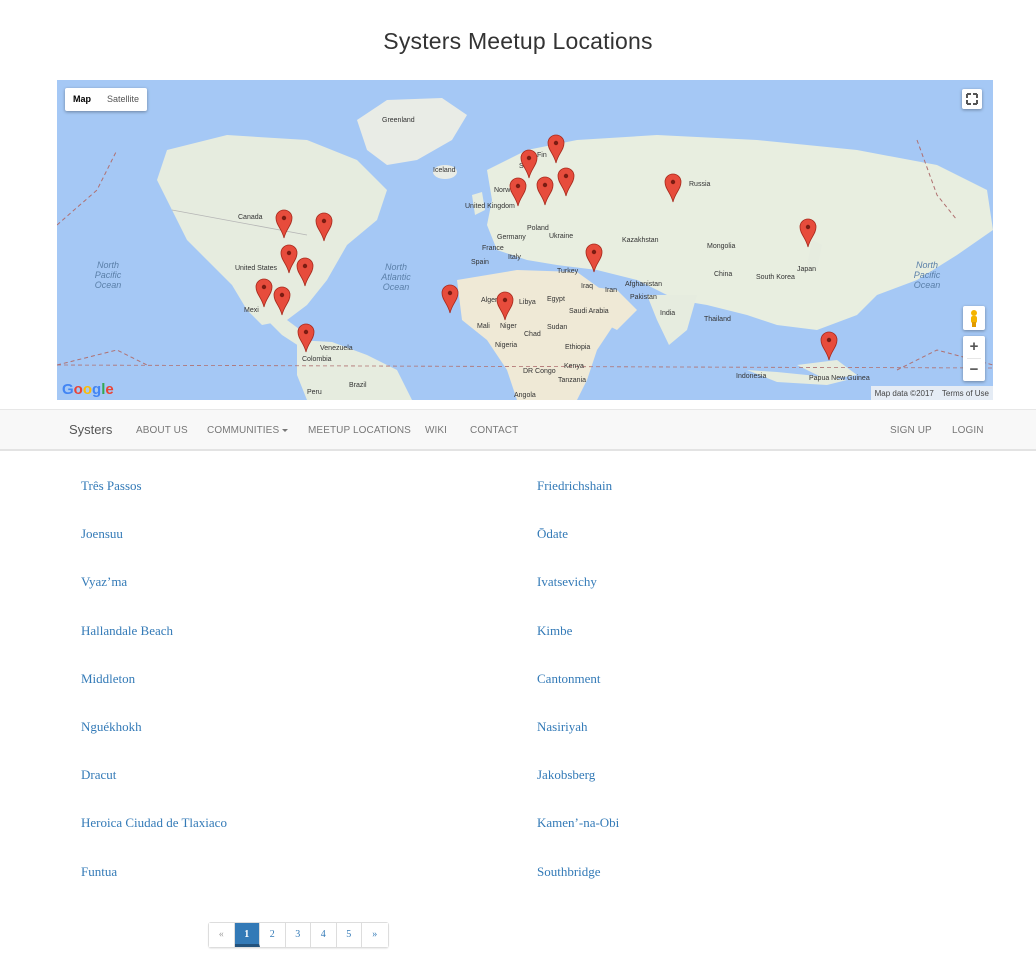 The width and height of the screenshot is (1036, 969). I want to click on location-link: Joensuu, so click(102, 534).